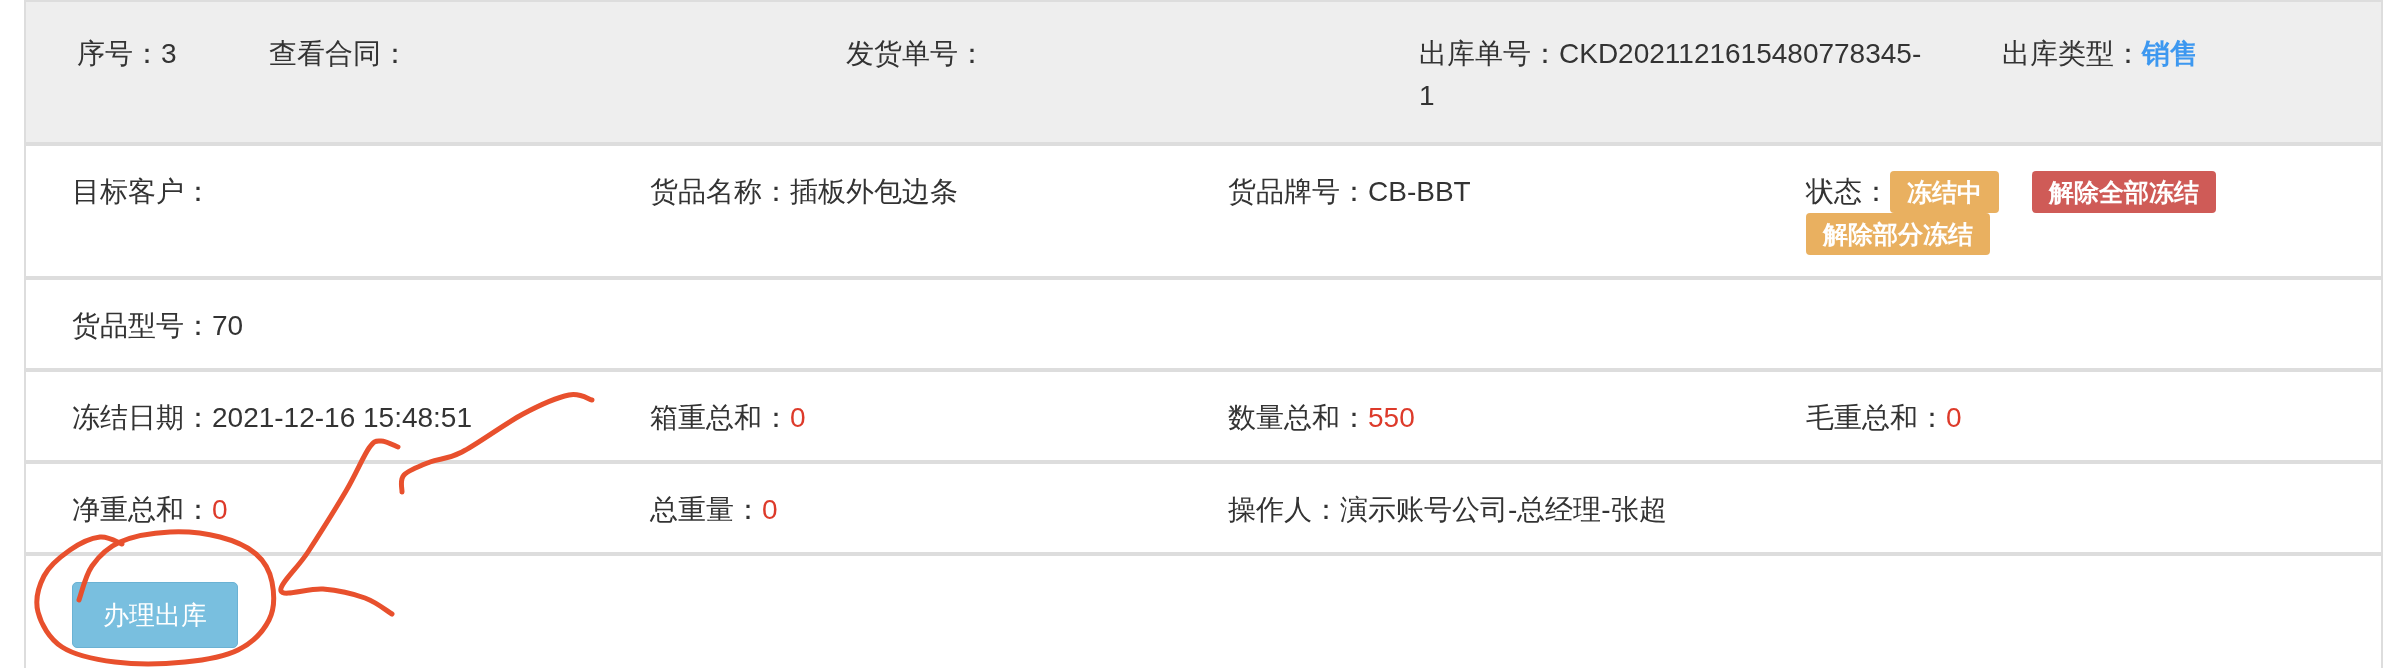 Image resolution: width=2388 pixels, height=668 pixels. I want to click on field-label: 冻结日期：, so click(142, 417).